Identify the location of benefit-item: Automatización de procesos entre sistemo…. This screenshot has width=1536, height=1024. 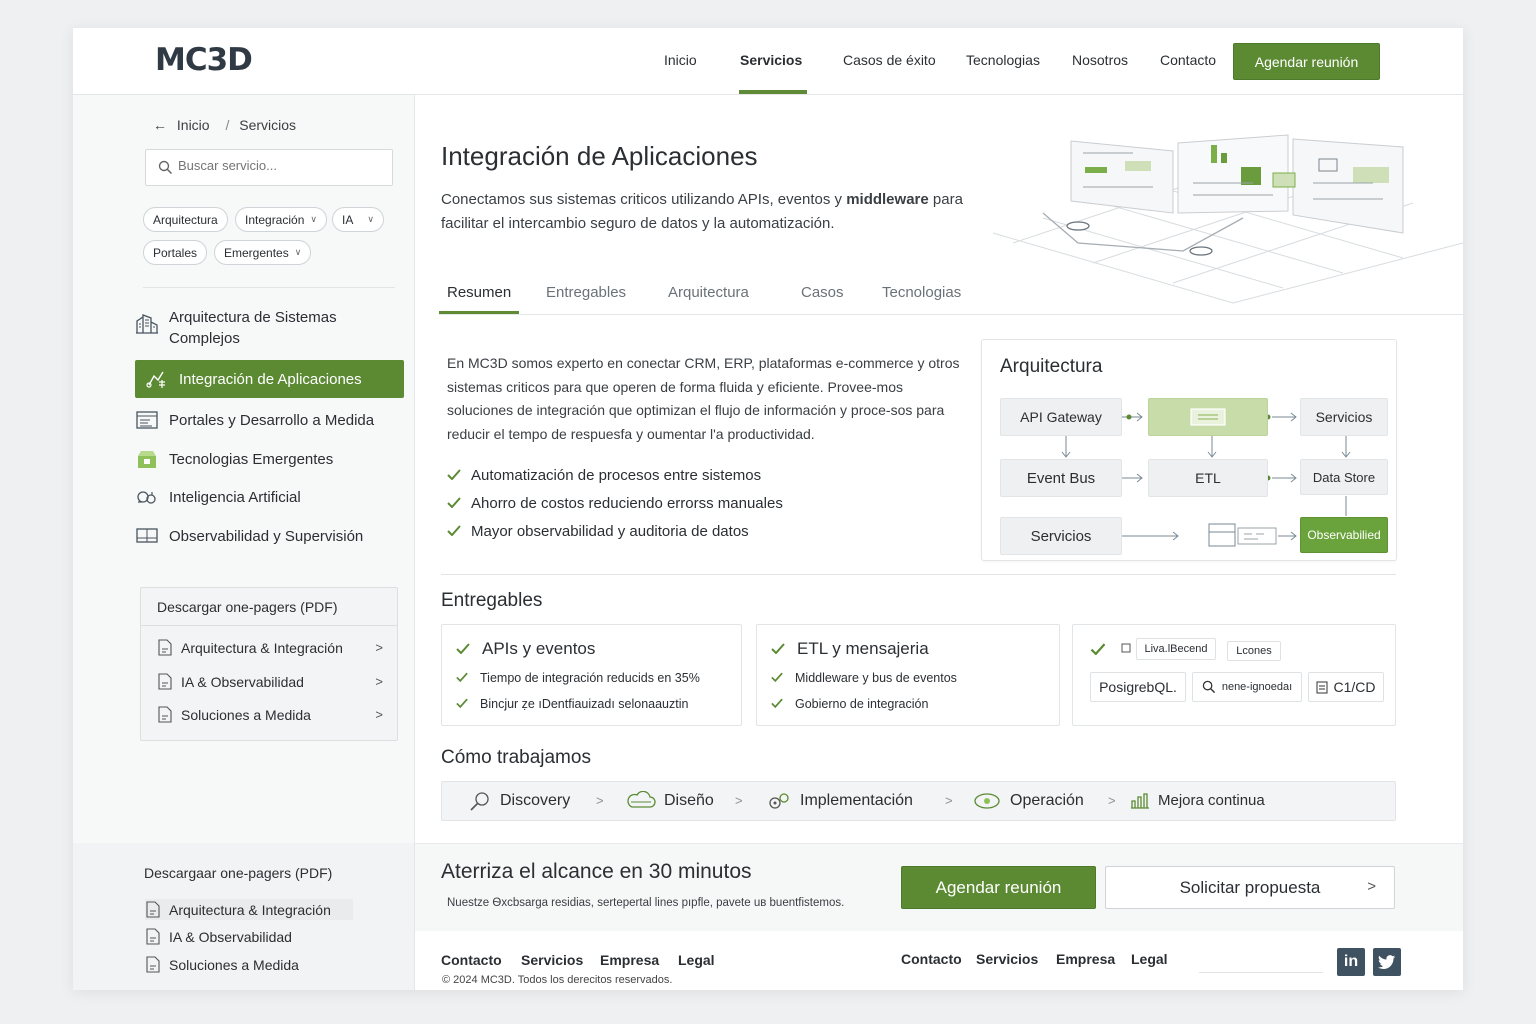
(604, 475).